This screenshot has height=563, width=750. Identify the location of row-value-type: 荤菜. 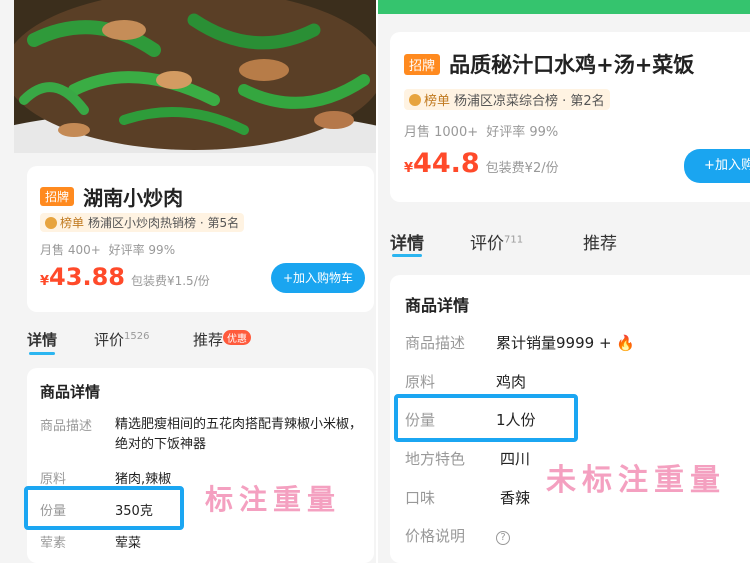
(128, 543).